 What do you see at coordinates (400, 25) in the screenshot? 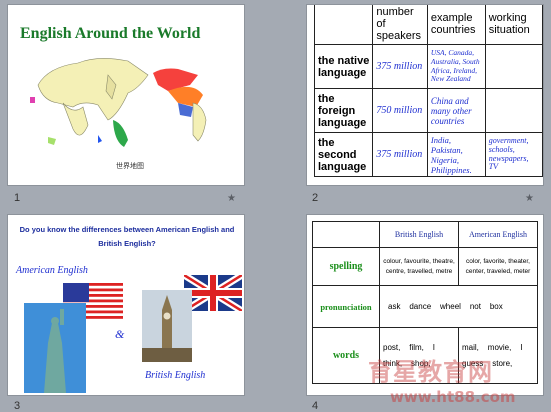
I see `header-speakers: number of speakers` at bounding box center [400, 25].